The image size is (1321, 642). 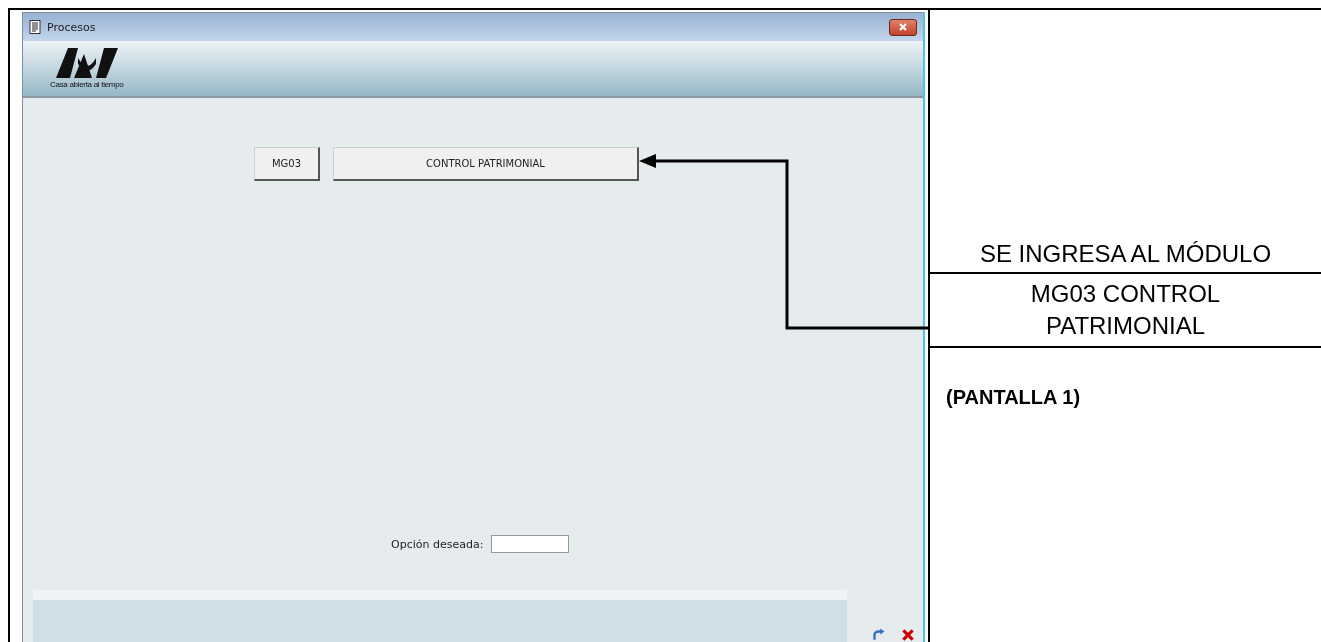 What do you see at coordinates (1125, 257) in the screenshot?
I see `note-heading: SE INGRESA AL MÓDULO` at bounding box center [1125, 257].